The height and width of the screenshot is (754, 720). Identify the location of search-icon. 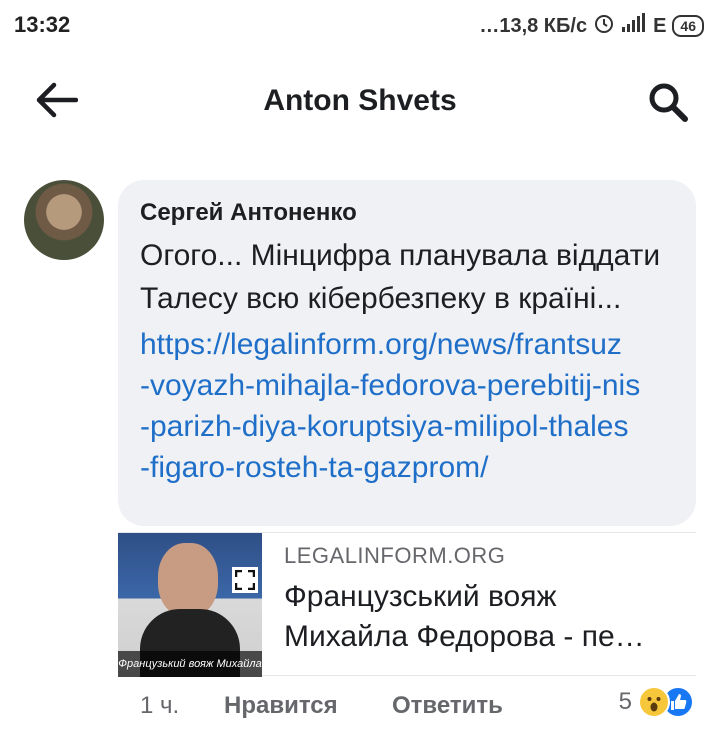
(668, 104).